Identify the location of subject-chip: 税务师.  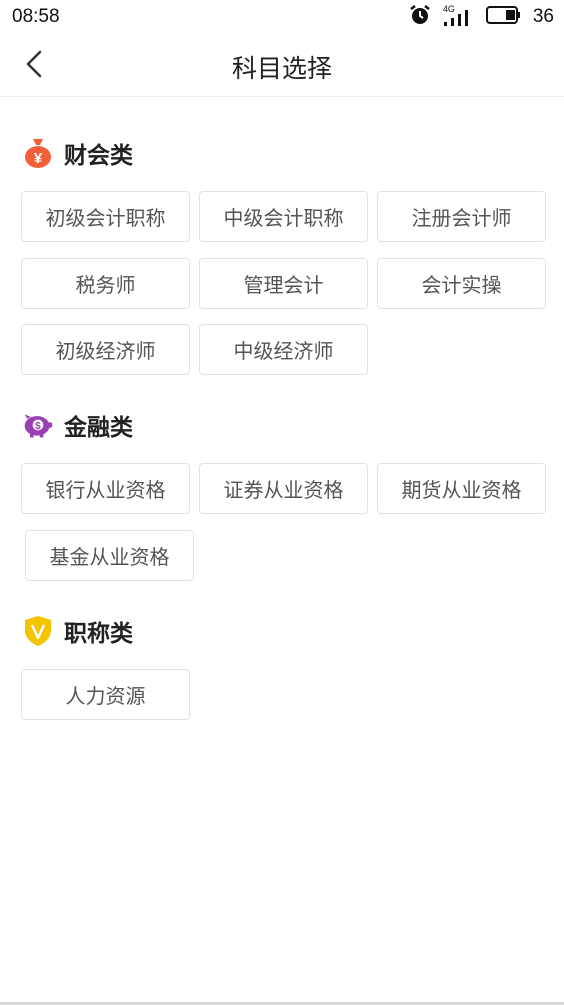
(105, 283).